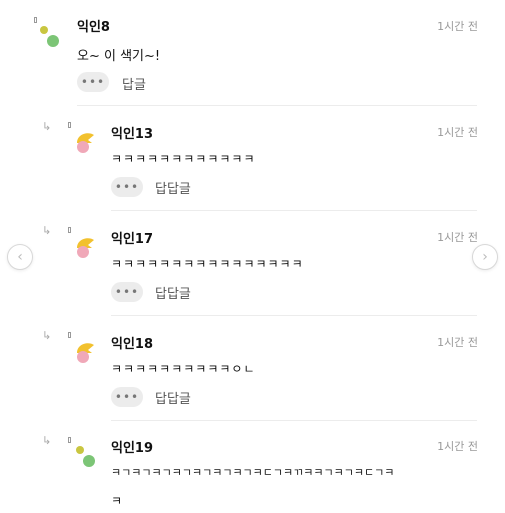 Image resolution: width=505 pixels, height=513 pixels. Describe the element at coordinates (117, 501) in the screenshot. I see `comment-text-continued: ㅋ` at that location.